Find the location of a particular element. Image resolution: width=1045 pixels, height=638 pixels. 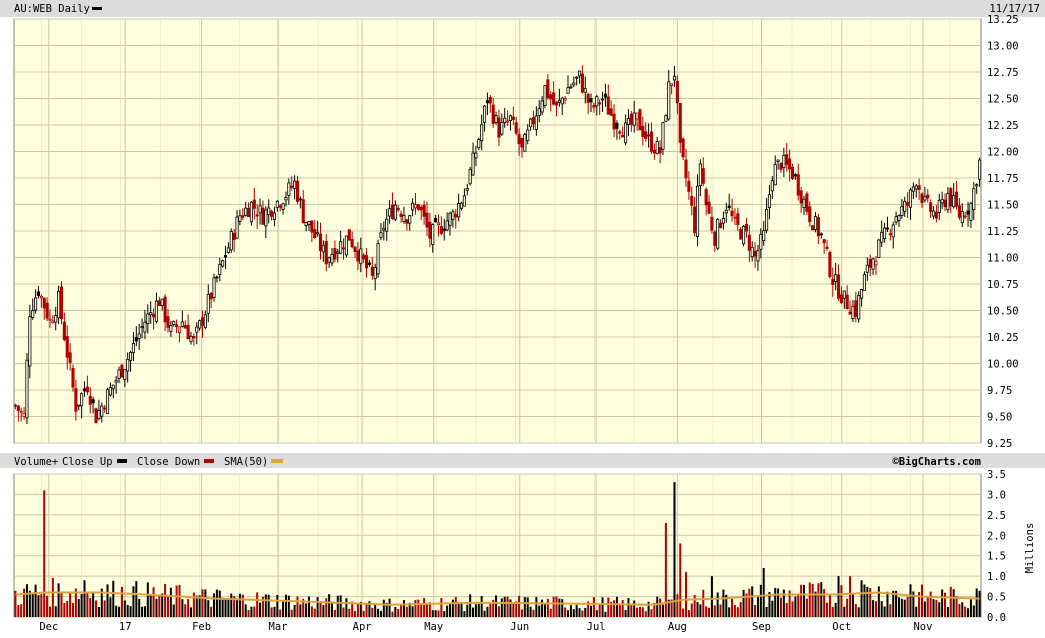

x-axis-label: Oct is located at coordinates (841, 627).